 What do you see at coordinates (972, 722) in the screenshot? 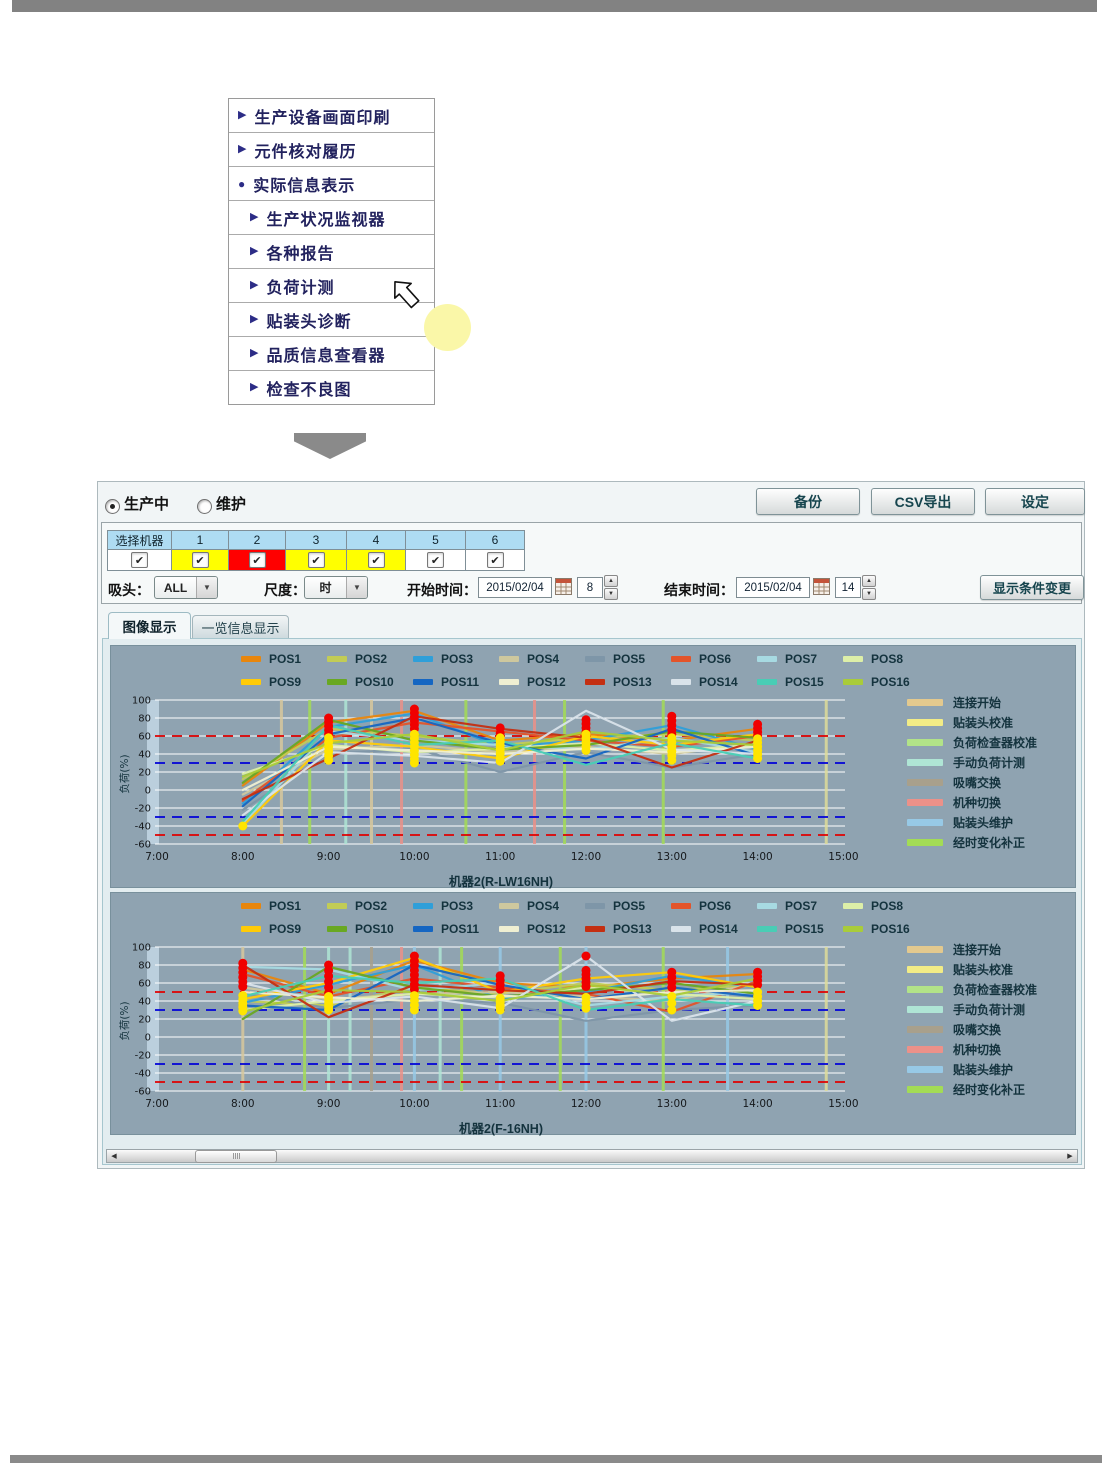
I see `event-legend-item: 贴装头校准` at bounding box center [972, 722].